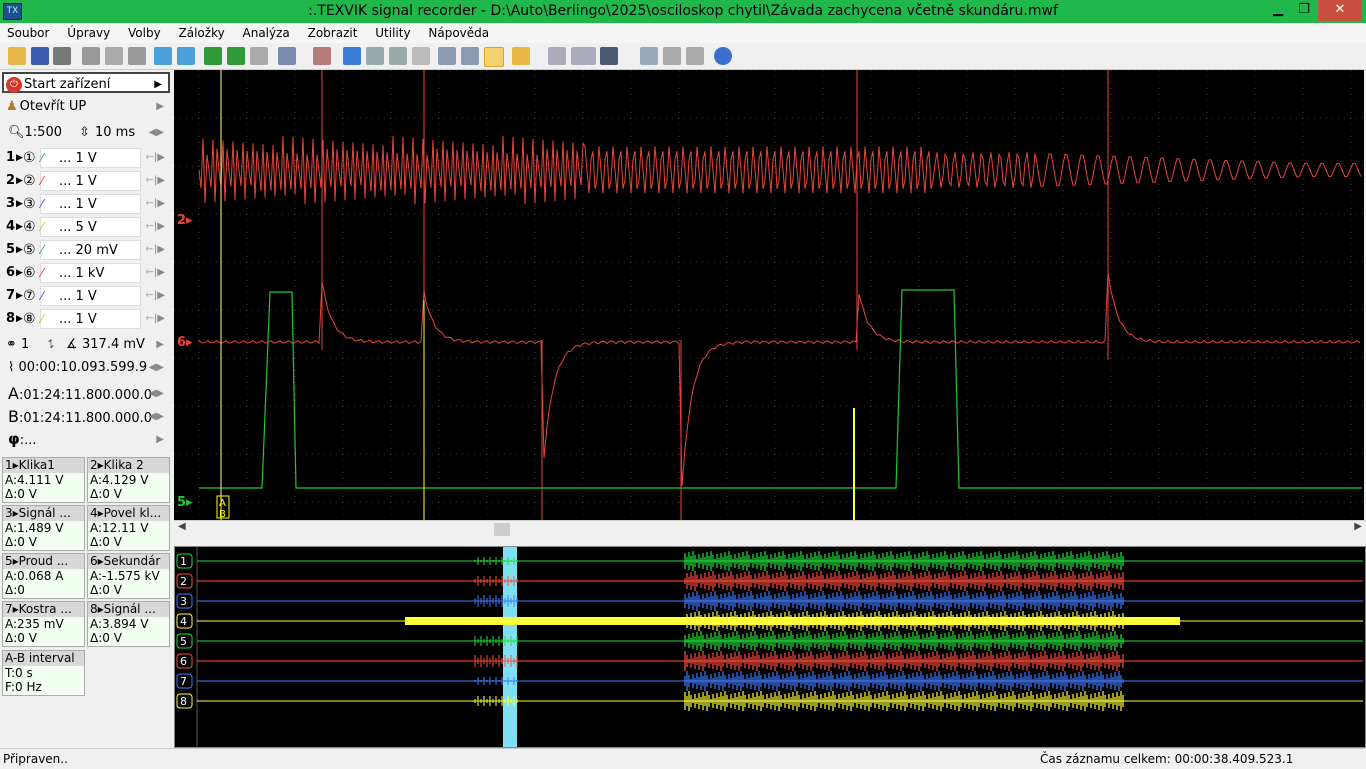 The width and height of the screenshot is (1366, 769). What do you see at coordinates (183, 641) in the screenshot?
I see `overview-channel-5-label: 5` at bounding box center [183, 641].